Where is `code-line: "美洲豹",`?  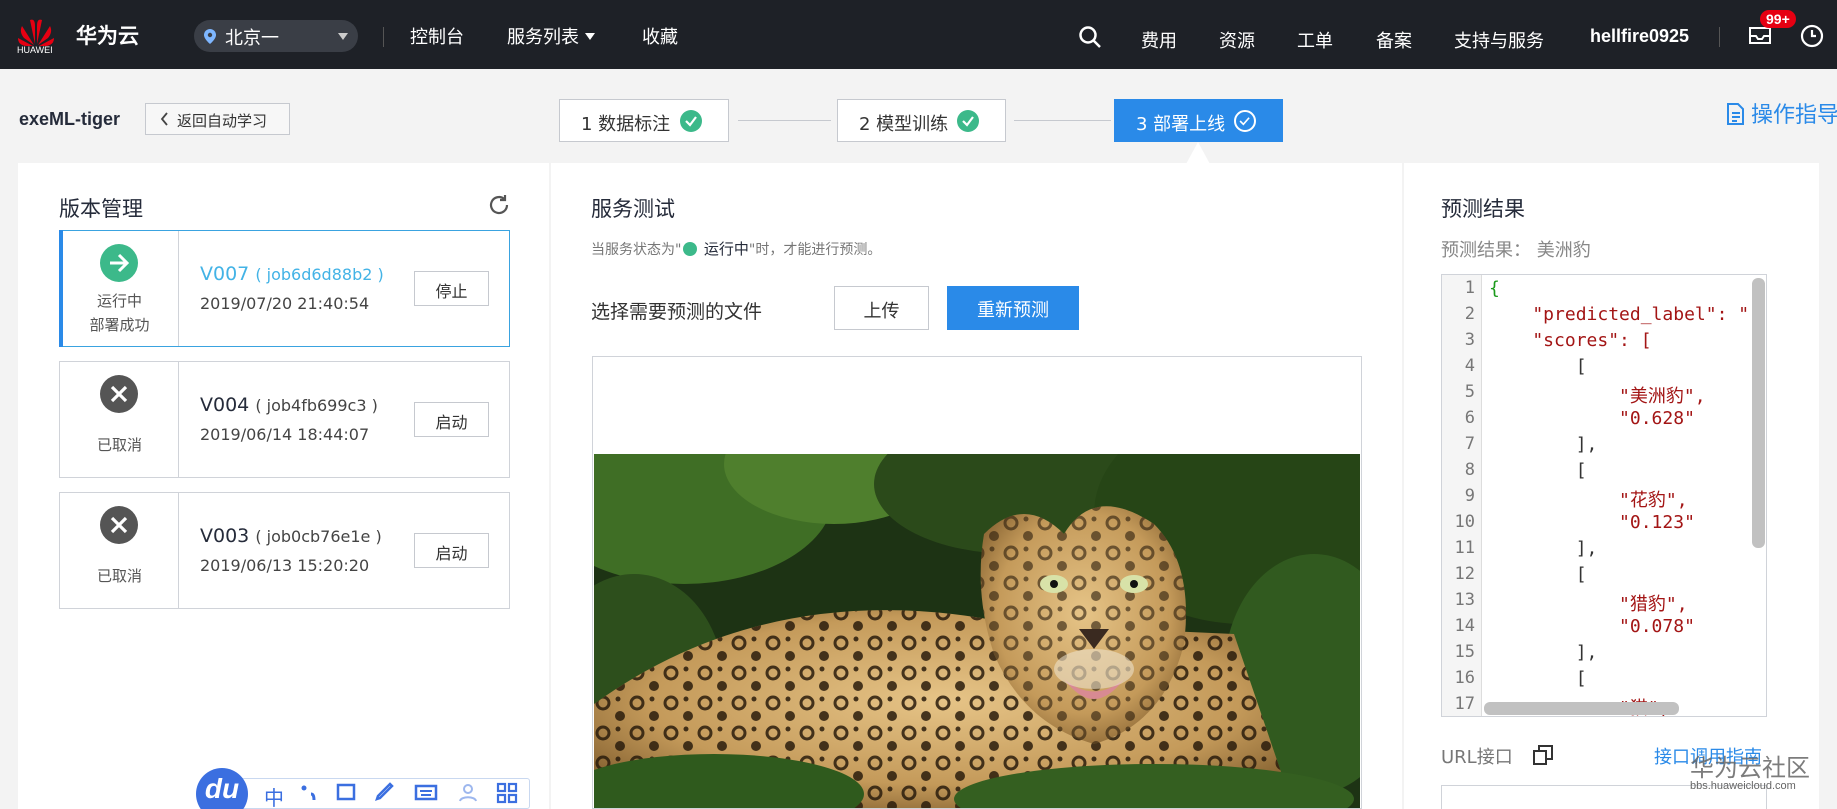 code-line: "美洲豹", is located at coordinates (1597, 396).